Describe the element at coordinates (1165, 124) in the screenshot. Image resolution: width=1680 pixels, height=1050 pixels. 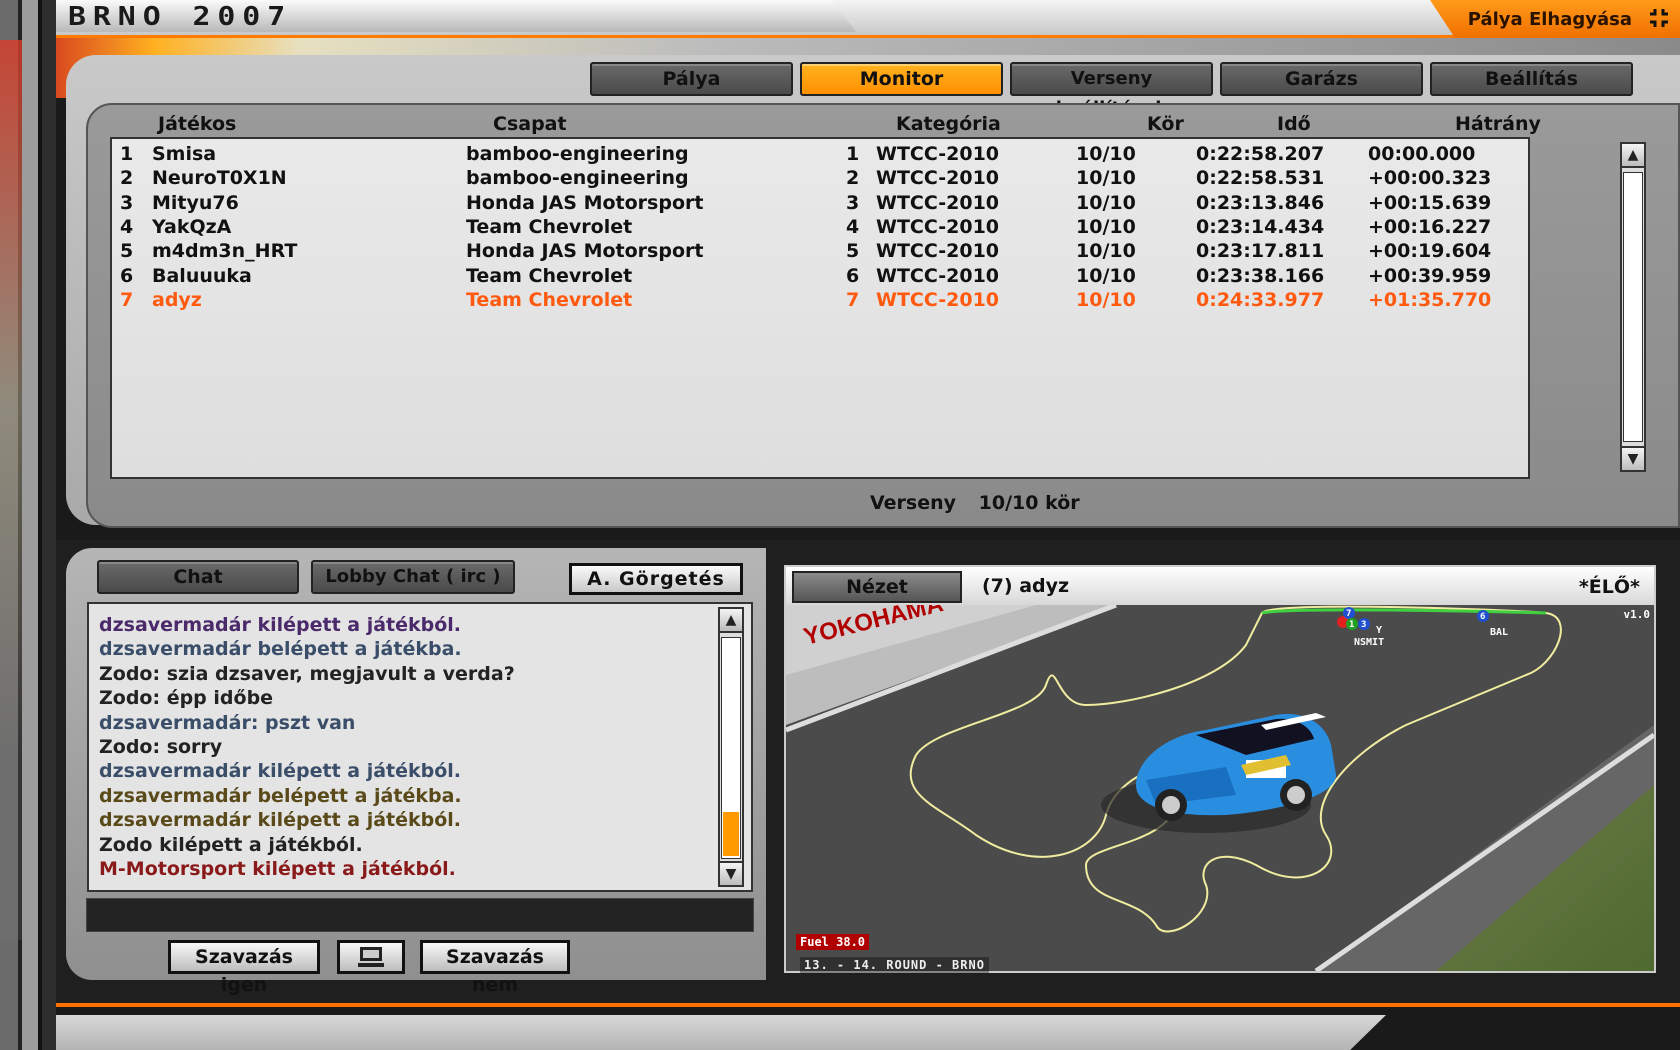
I see `col-header-laps: Kör` at that location.